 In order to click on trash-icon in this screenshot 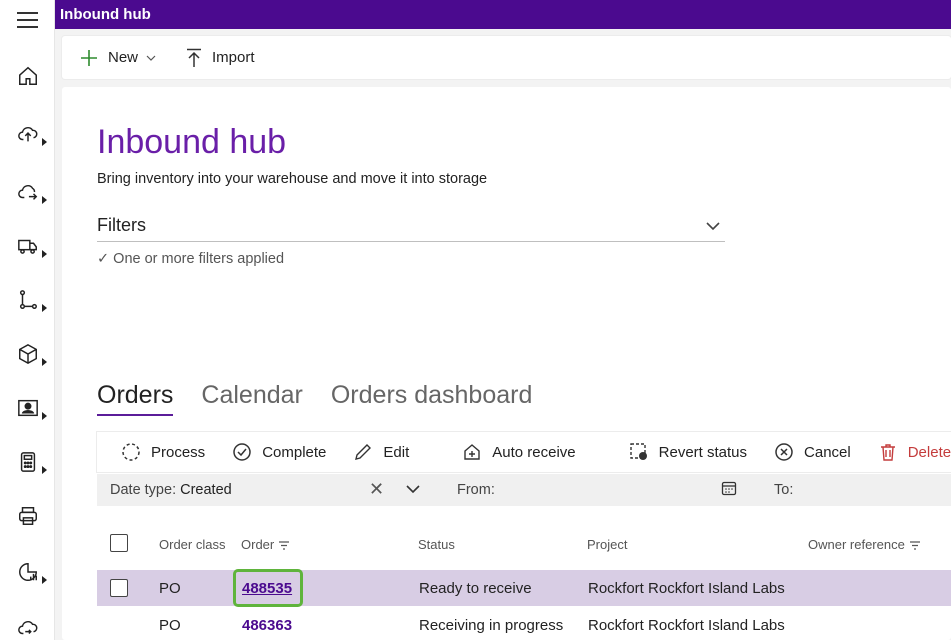, I will do `click(887, 452)`.